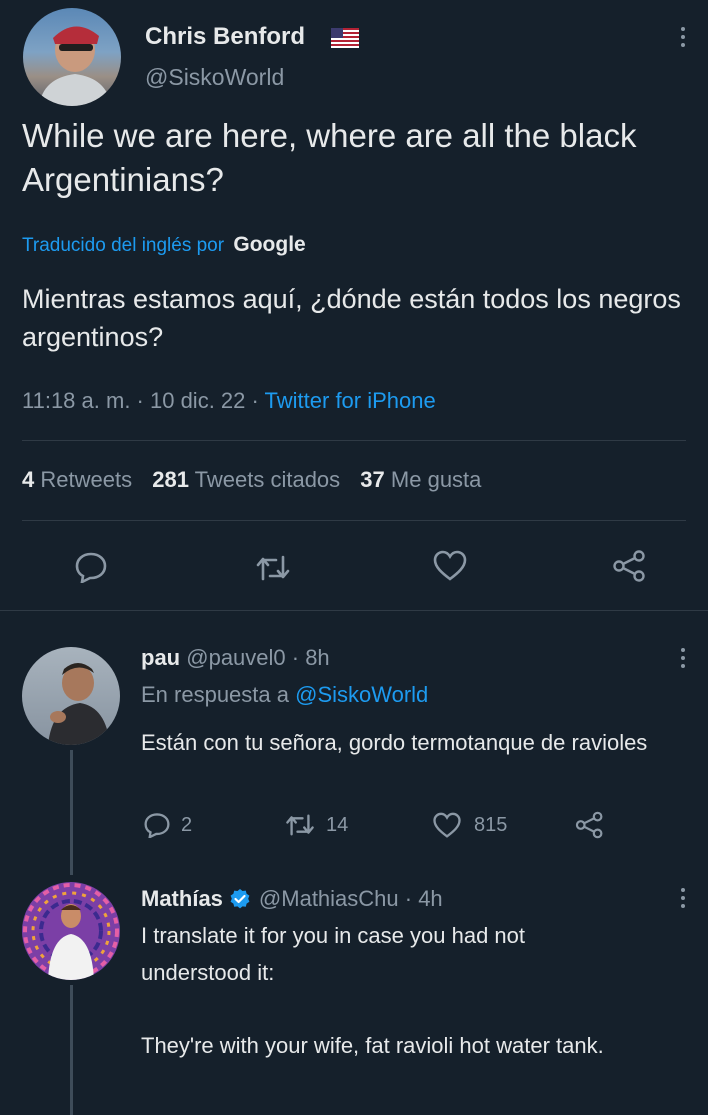 Image resolution: width=708 pixels, height=1115 pixels. What do you see at coordinates (257, 657) in the screenshot?
I see `reply-author-handle: @pauvel0 · 8h` at bounding box center [257, 657].